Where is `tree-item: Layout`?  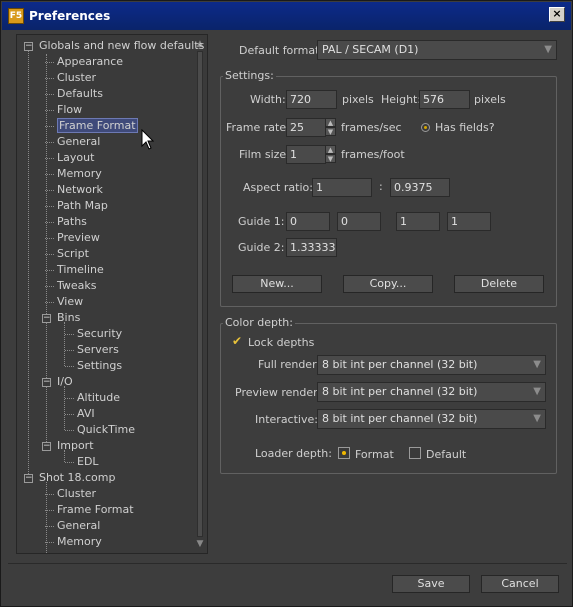 tree-item: Layout is located at coordinates (75, 158).